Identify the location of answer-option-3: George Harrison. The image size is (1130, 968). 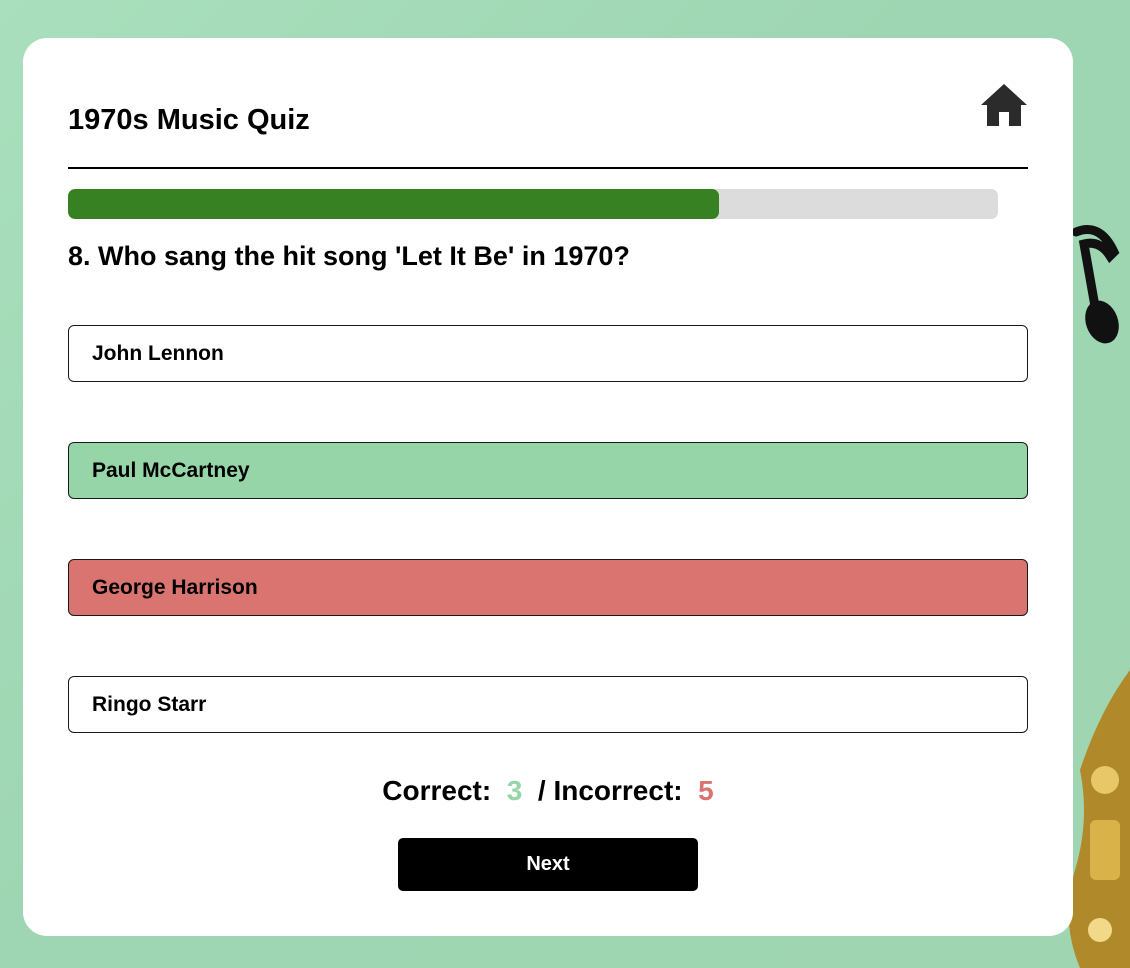
(548, 587).